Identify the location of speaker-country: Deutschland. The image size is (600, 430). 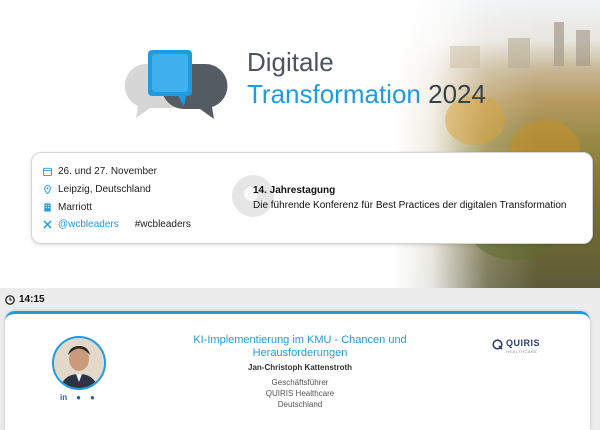
(300, 404).